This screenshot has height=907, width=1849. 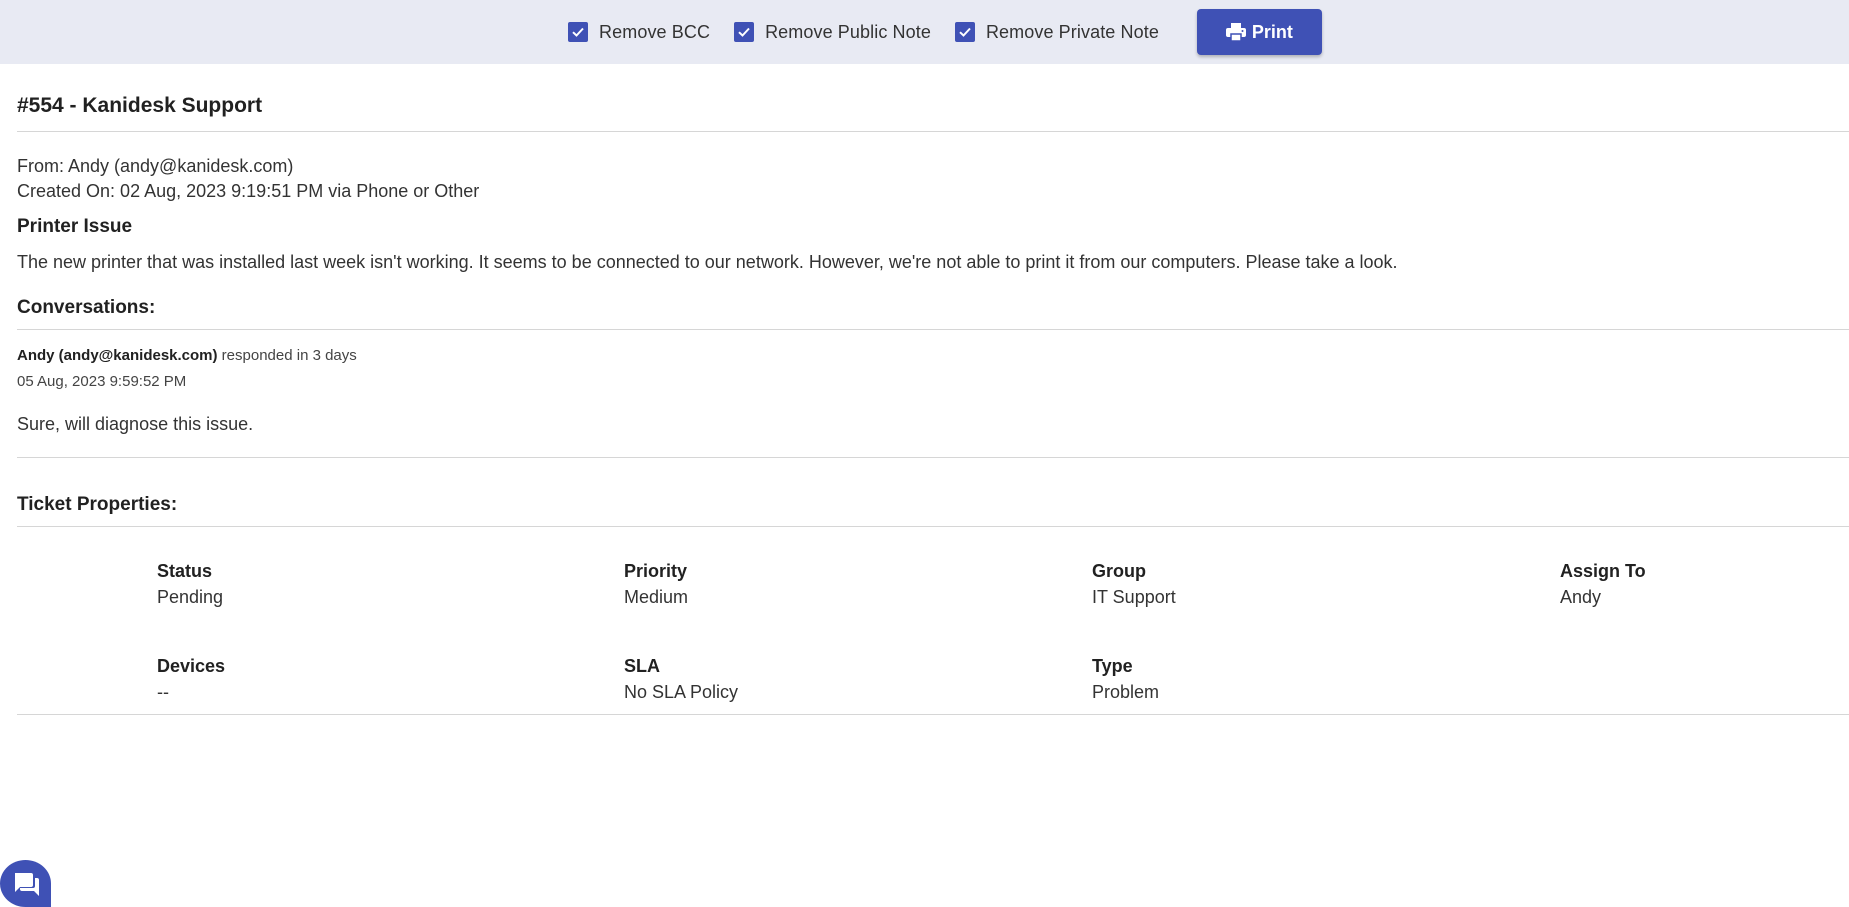 What do you see at coordinates (642, 666) in the screenshot?
I see `property-label: SLA` at bounding box center [642, 666].